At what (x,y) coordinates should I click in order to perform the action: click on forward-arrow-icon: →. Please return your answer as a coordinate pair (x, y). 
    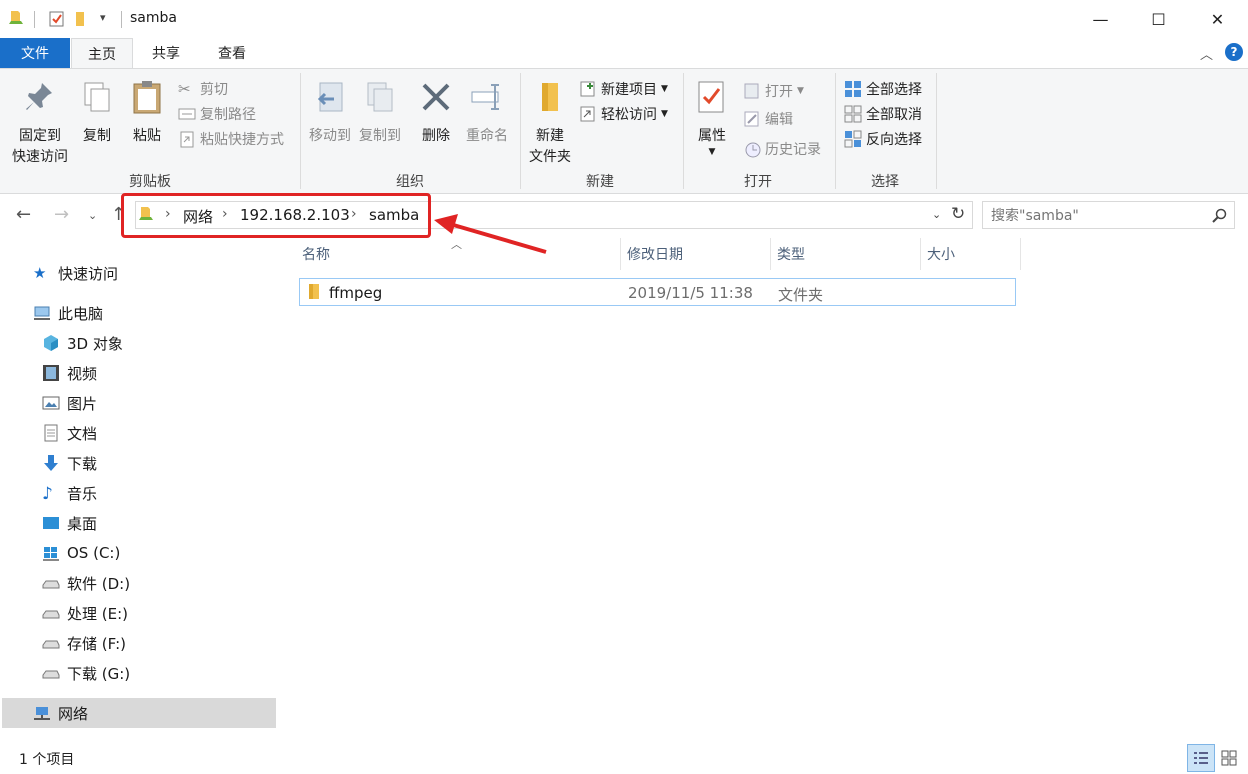
    Looking at the image, I should click on (61, 214).